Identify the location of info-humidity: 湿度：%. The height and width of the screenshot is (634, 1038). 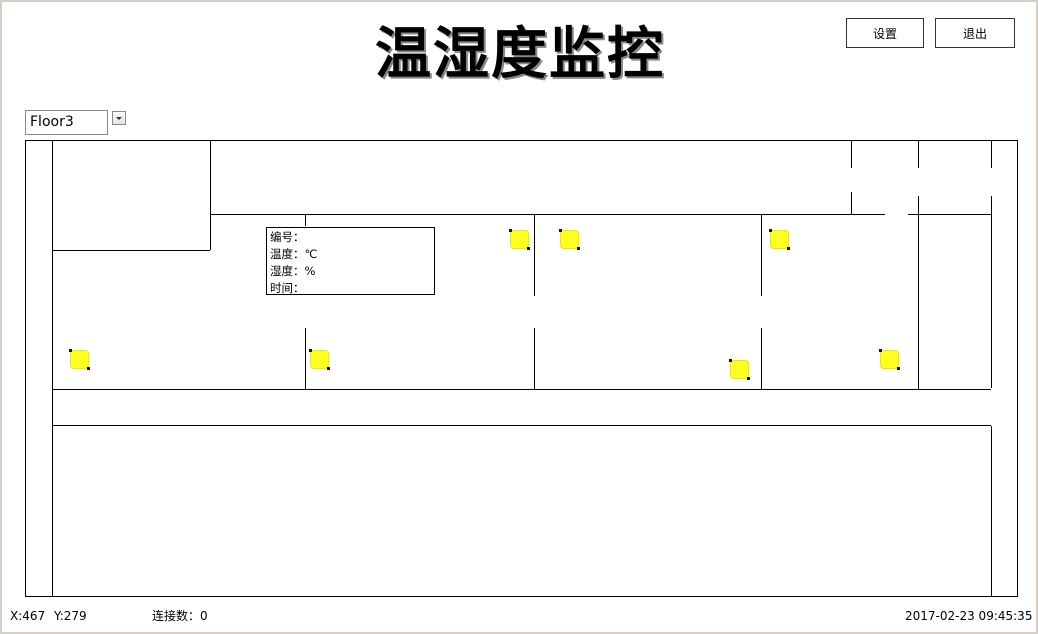
(293, 271).